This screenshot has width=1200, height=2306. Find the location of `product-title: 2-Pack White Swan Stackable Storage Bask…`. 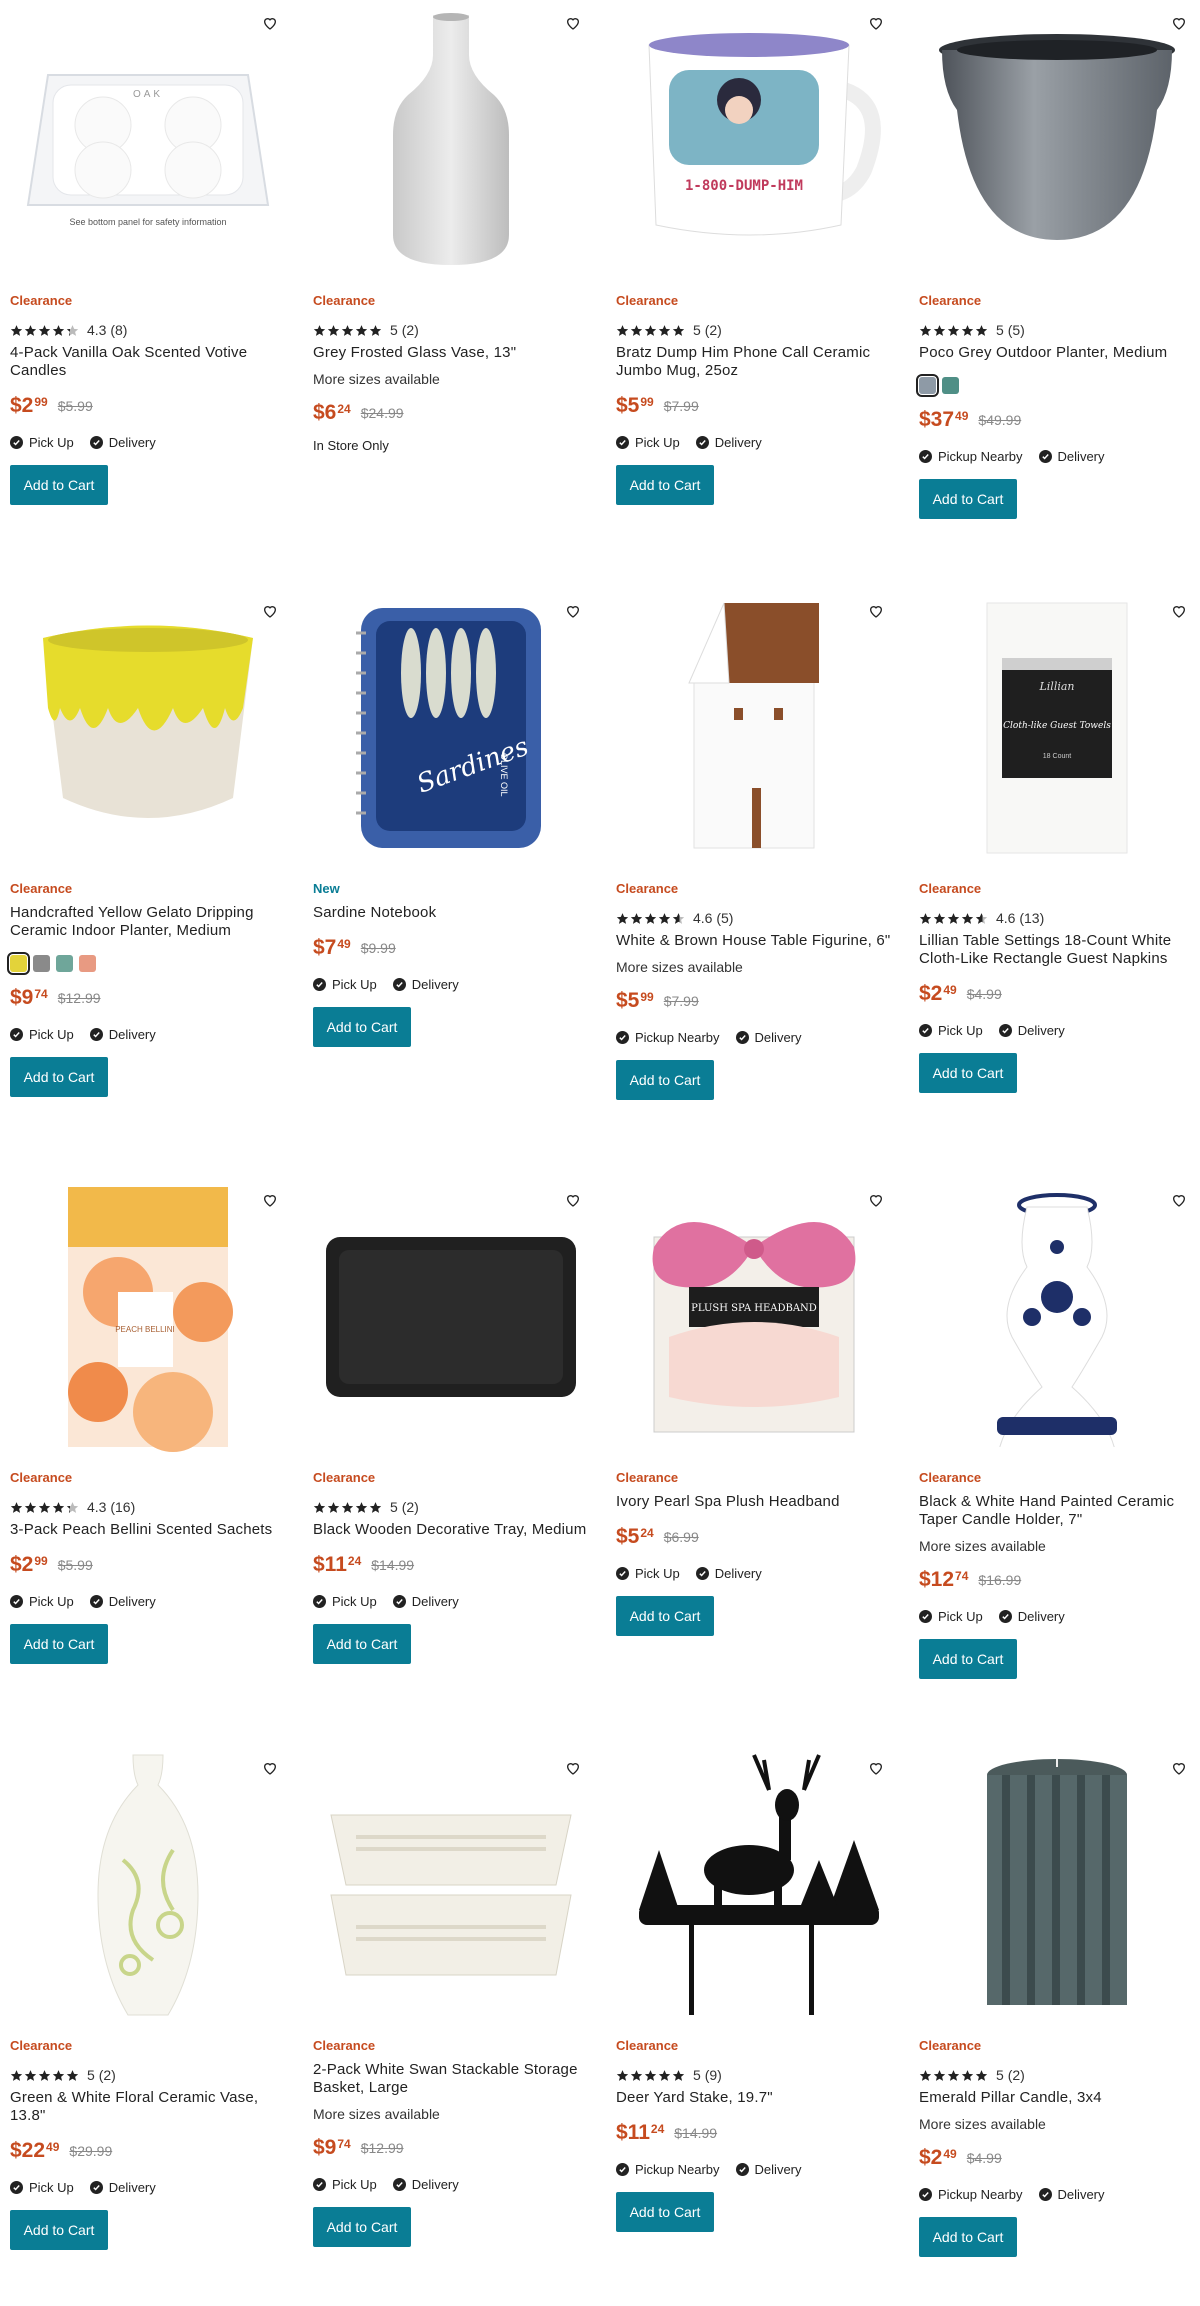

product-title: 2-Pack White Swan Stackable Storage Bask… is located at coordinates (450, 2079).